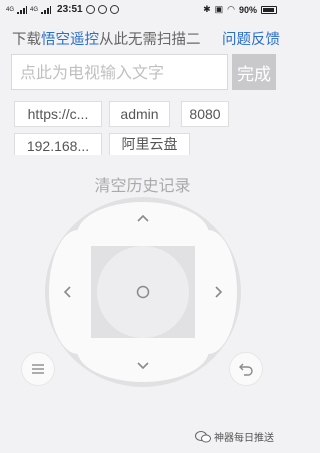 The height and width of the screenshot is (453, 320). I want to click on back-arrow-icon, so click(246, 369).